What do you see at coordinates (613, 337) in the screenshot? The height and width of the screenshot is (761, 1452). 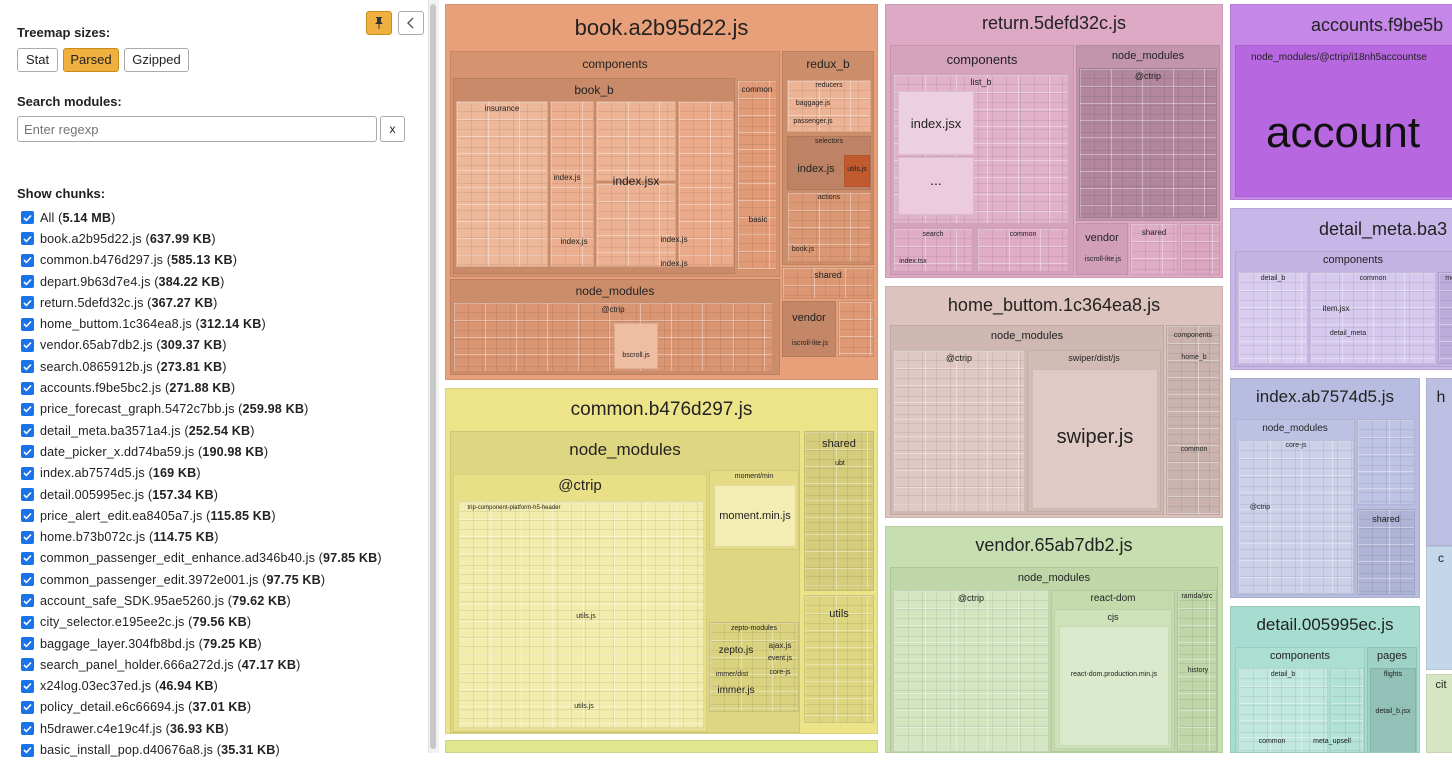 I see `module-book-ctrip: @ctrip bscroll.js` at bounding box center [613, 337].